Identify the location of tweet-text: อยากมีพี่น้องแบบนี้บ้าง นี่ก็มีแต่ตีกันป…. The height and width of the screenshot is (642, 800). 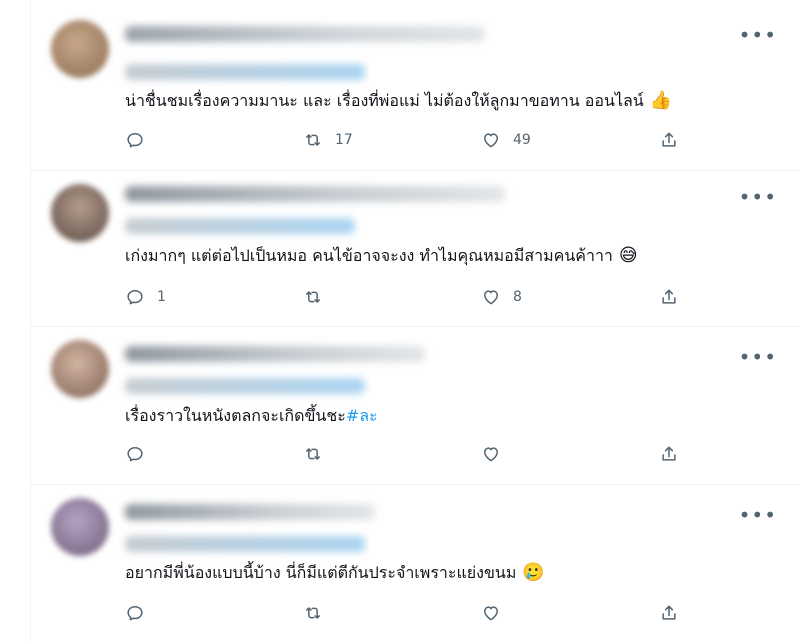
(335, 572).